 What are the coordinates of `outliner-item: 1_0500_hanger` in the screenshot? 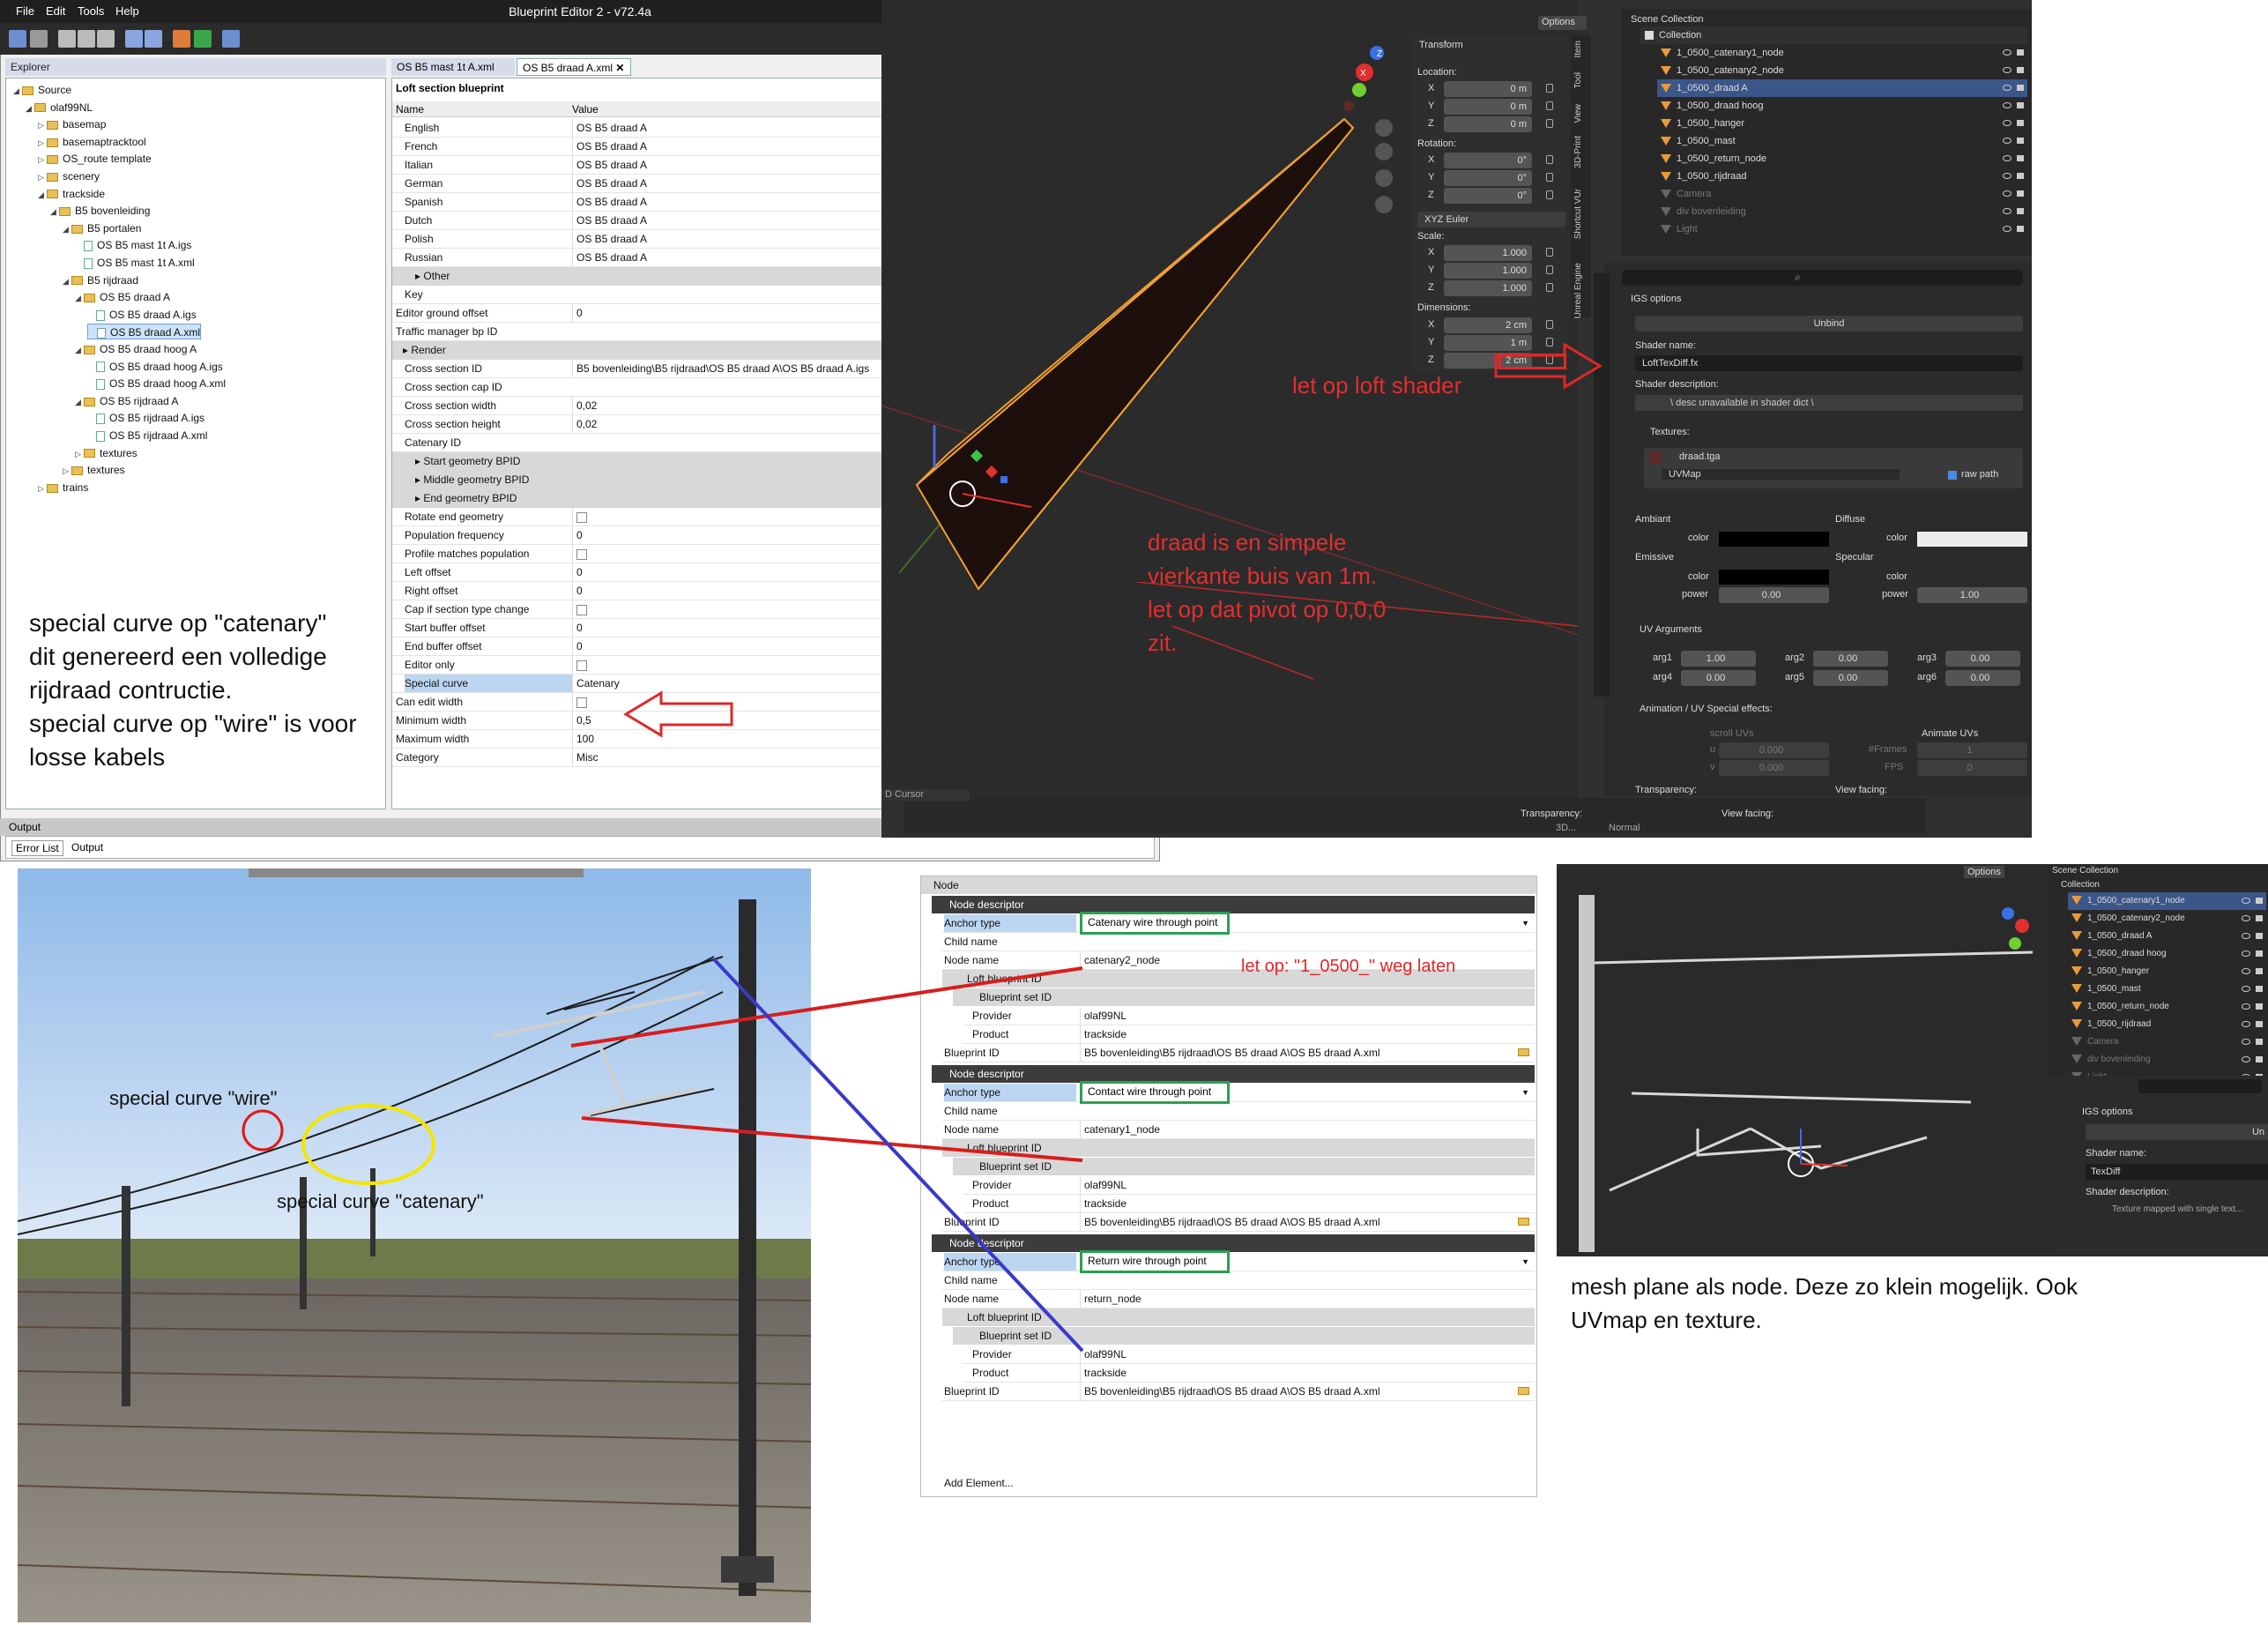 It's located at (2167, 971).